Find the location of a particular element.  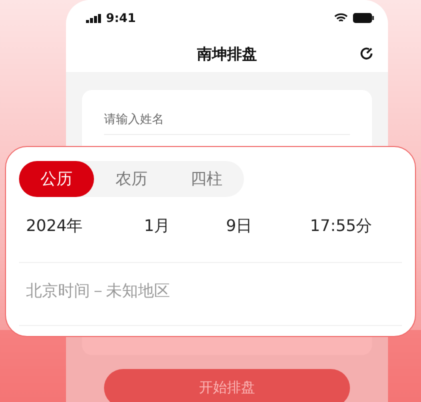

signal-icon is located at coordinates (93, 18).